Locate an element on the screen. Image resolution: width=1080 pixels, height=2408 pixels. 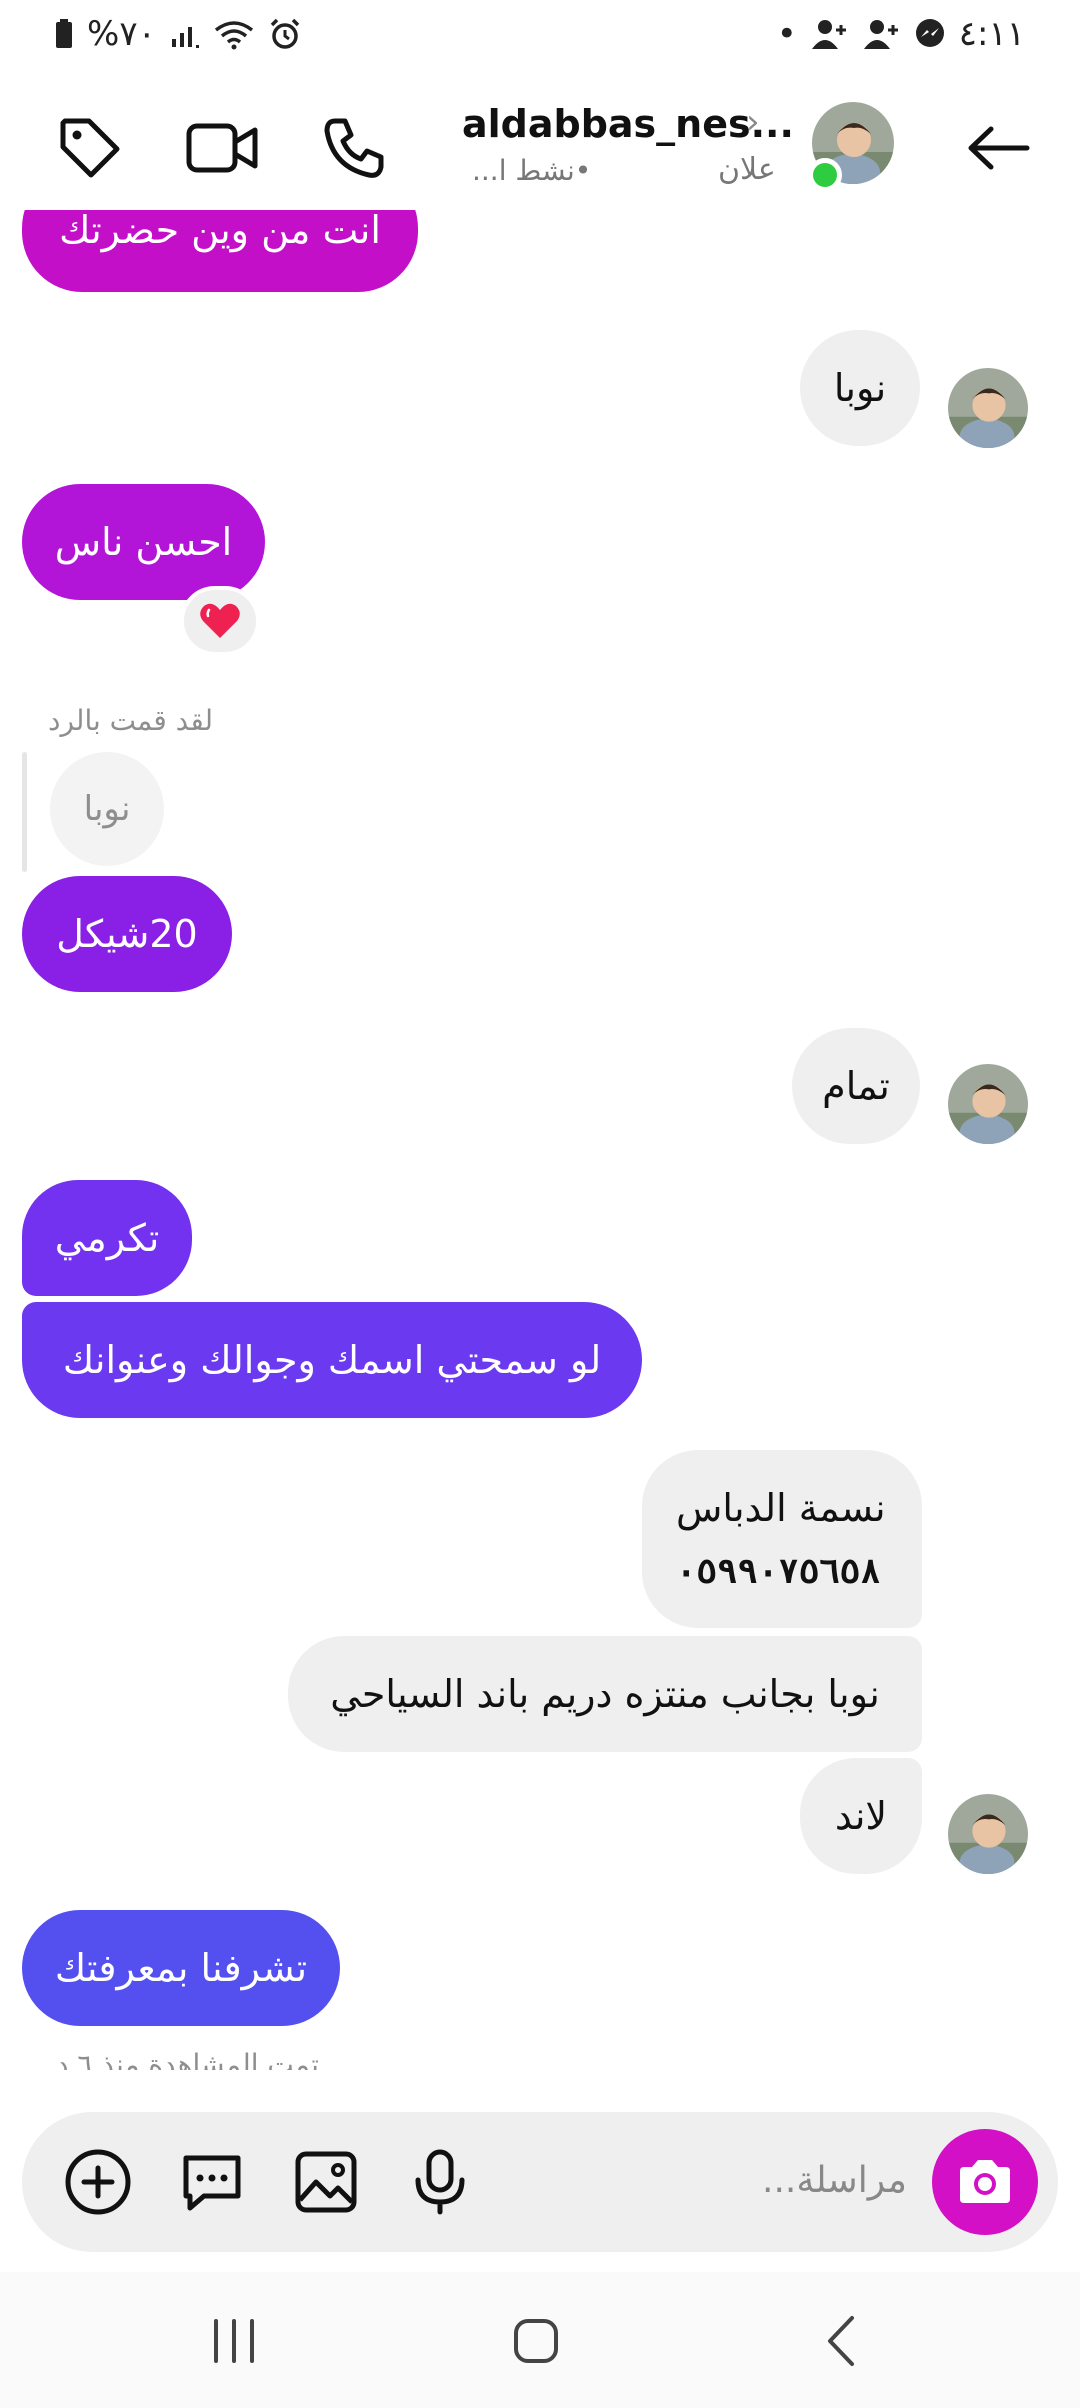
back-arrow-icon is located at coordinates (999, 148).